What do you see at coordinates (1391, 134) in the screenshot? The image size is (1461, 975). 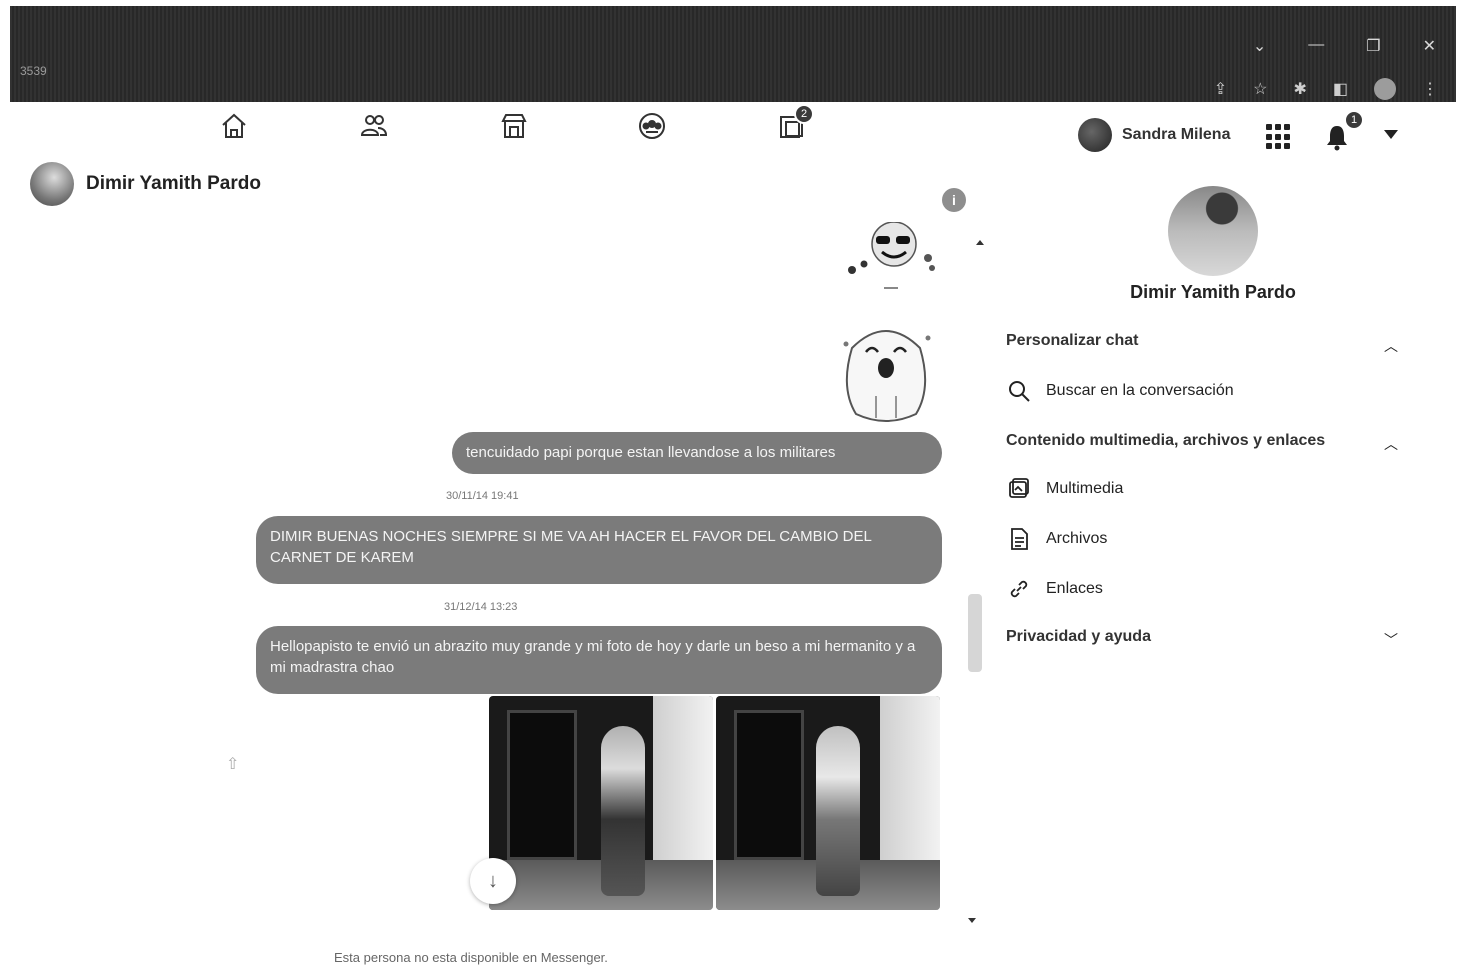 I see `account-caret-icon` at bounding box center [1391, 134].